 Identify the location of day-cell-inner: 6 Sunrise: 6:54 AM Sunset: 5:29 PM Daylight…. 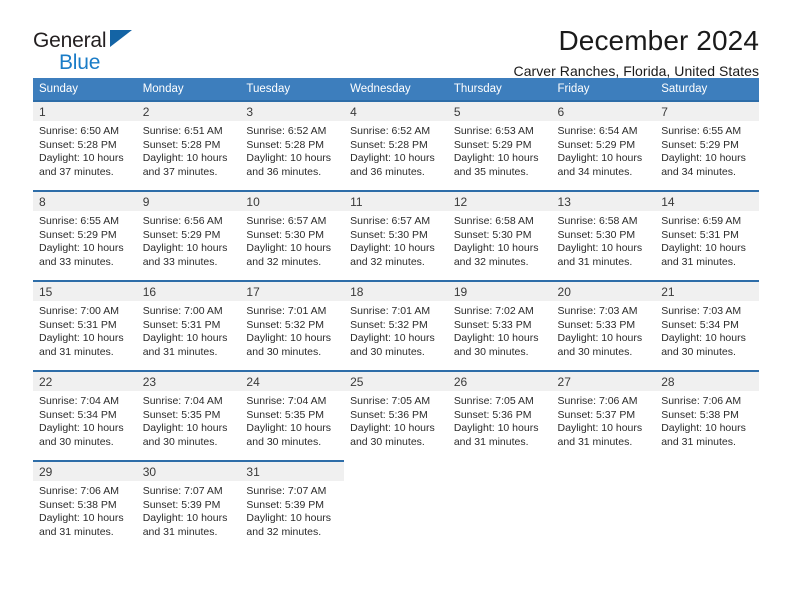
(603, 145).